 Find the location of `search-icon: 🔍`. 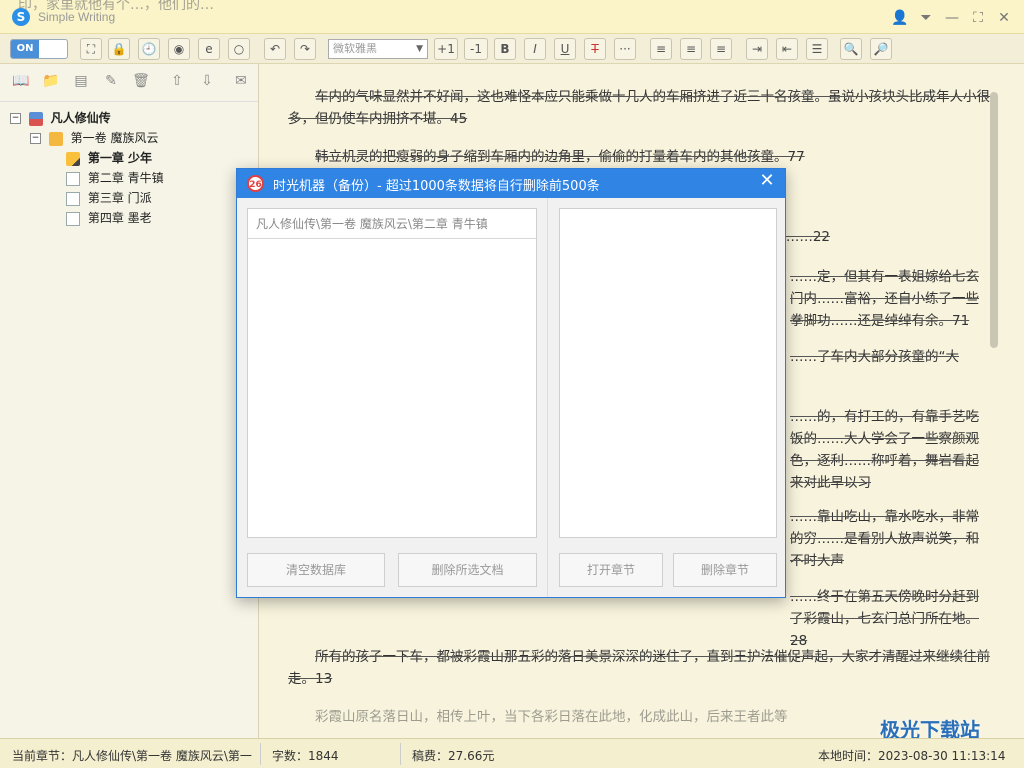

search-icon: 🔍 is located at coordinates (851, 49).